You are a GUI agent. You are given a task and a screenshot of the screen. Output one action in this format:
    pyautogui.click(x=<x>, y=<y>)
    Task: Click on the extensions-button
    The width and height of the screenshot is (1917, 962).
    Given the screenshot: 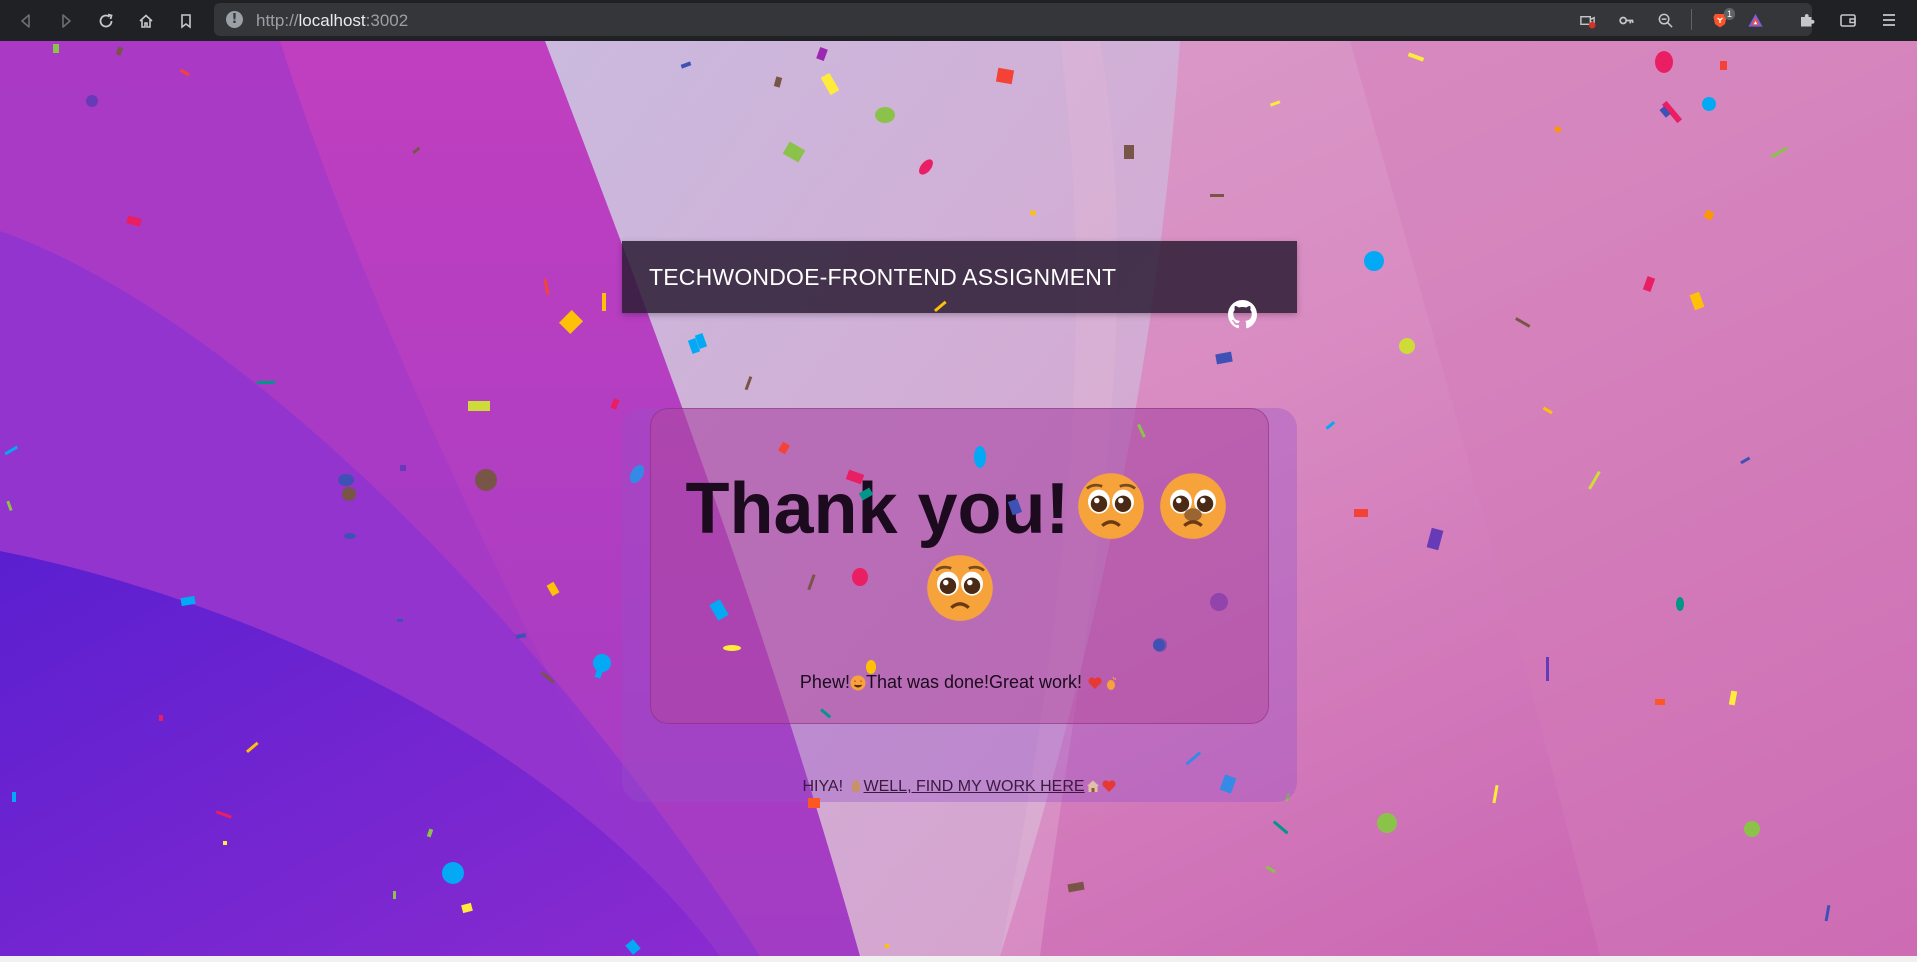 What is the action you would take?
    pyautogui.click(x=1807, y=20)
    